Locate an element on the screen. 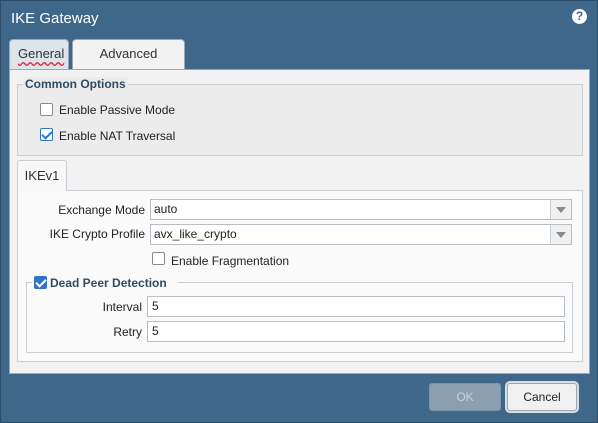 Image resolution: width=598 pixels, height=423 pixels. exchange-mode-value: auto is located at coordinates (166, 209).